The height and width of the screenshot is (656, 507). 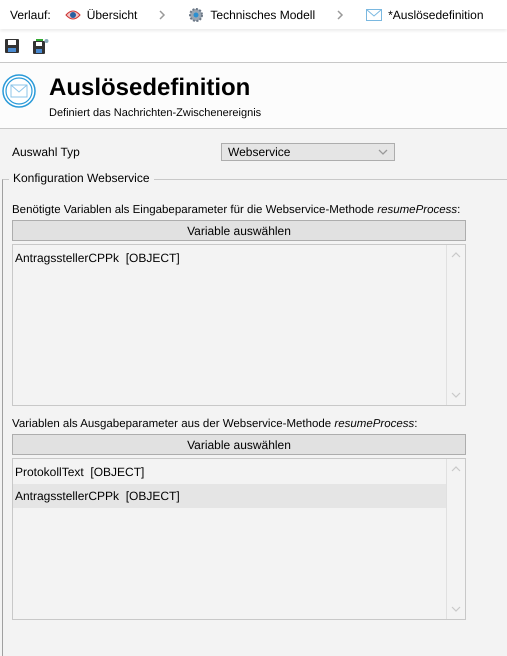 I want to click on save-icon, so click(x=12, y=45).